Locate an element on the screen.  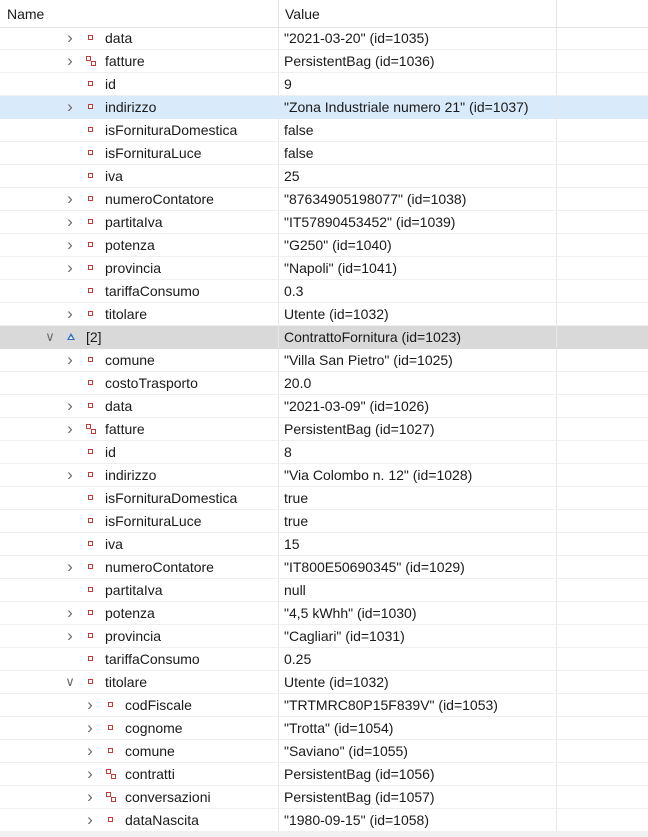
variable-value: PersistentBag (id=1056) is located at coordinates (359, 774).